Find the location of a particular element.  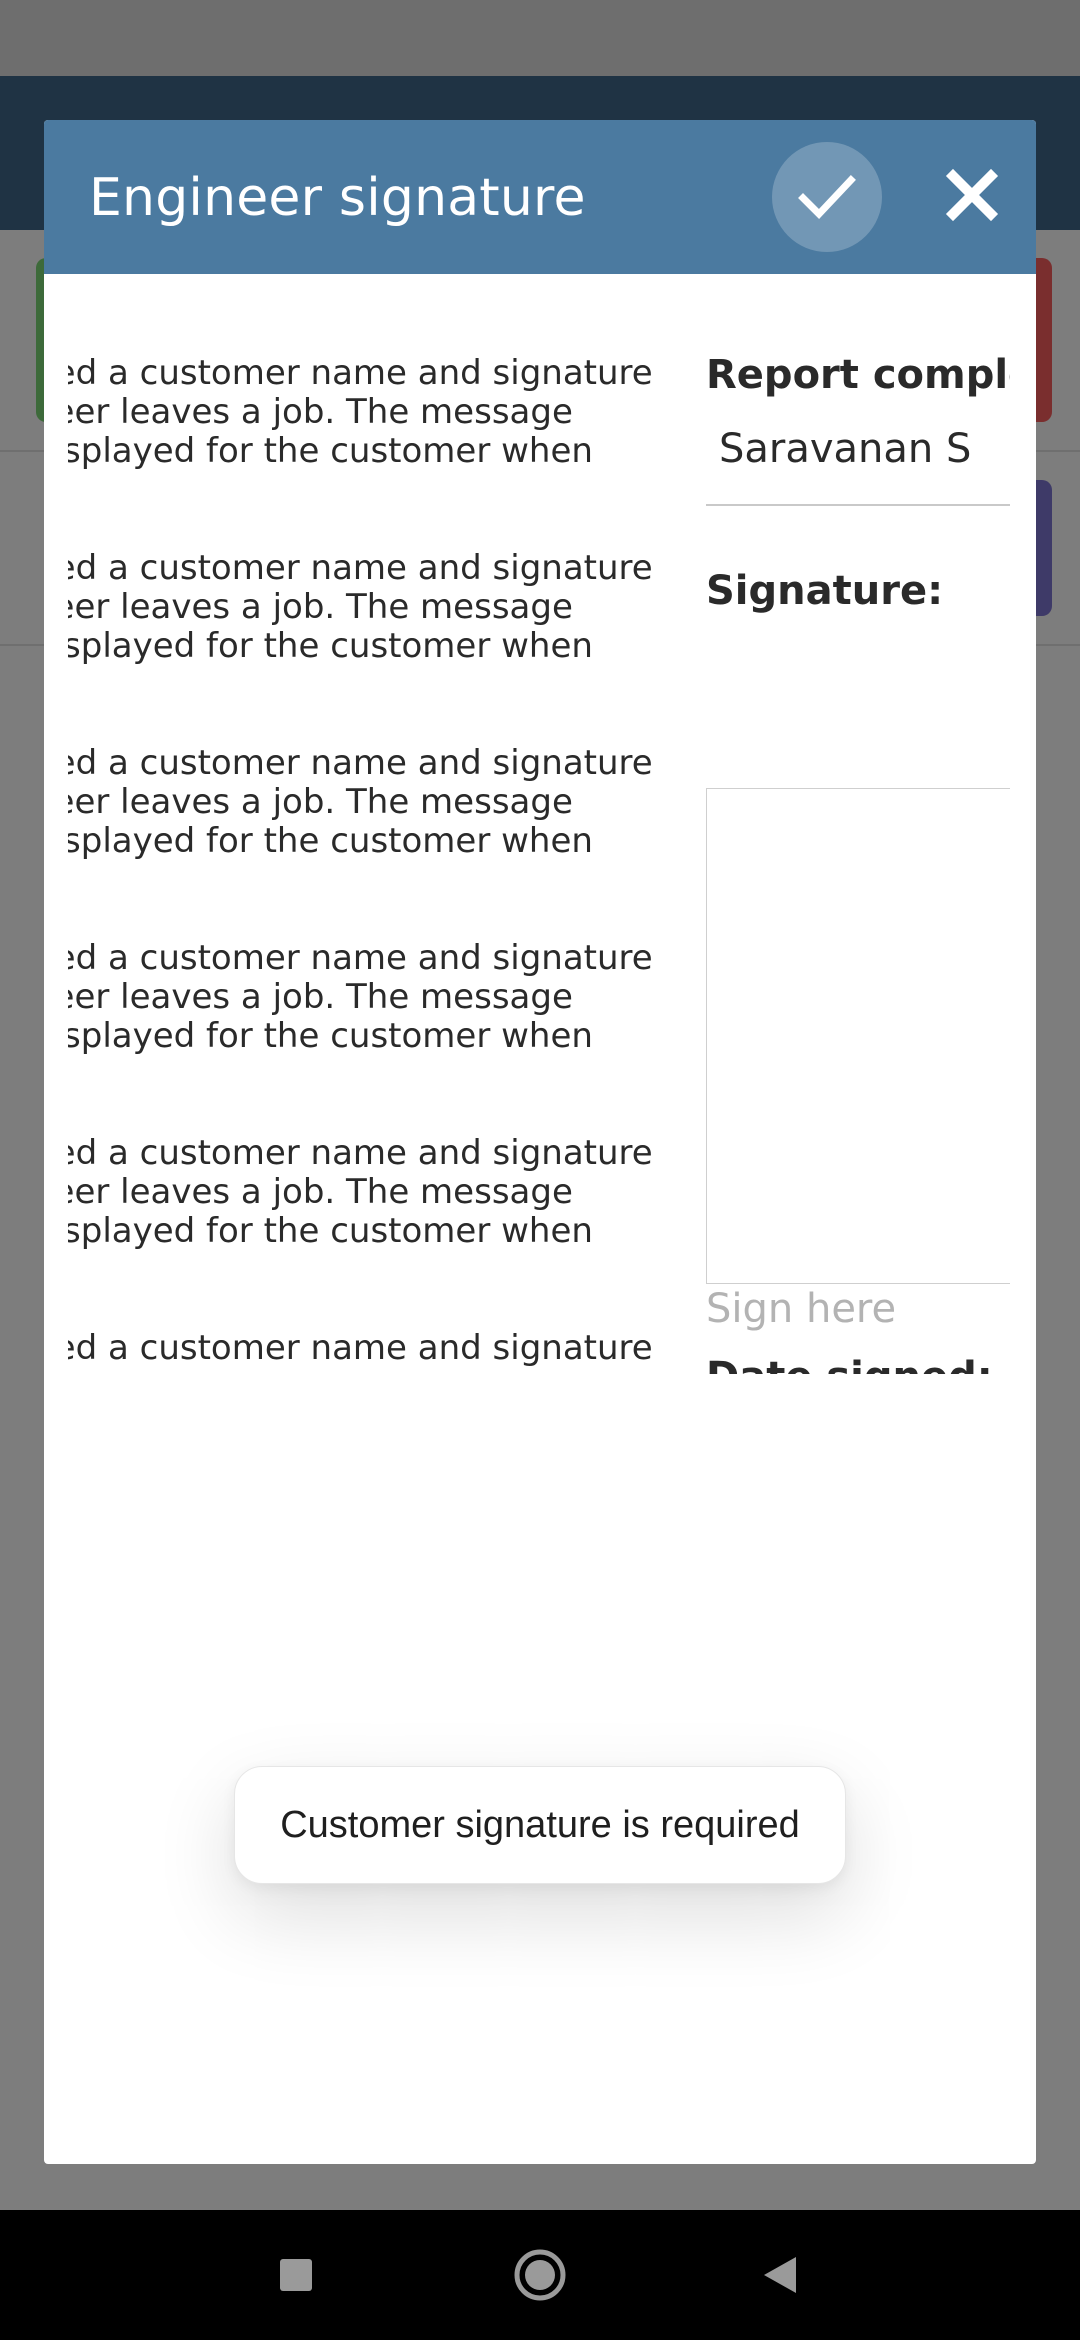

recents-button is located at coordinates (296, 2275).